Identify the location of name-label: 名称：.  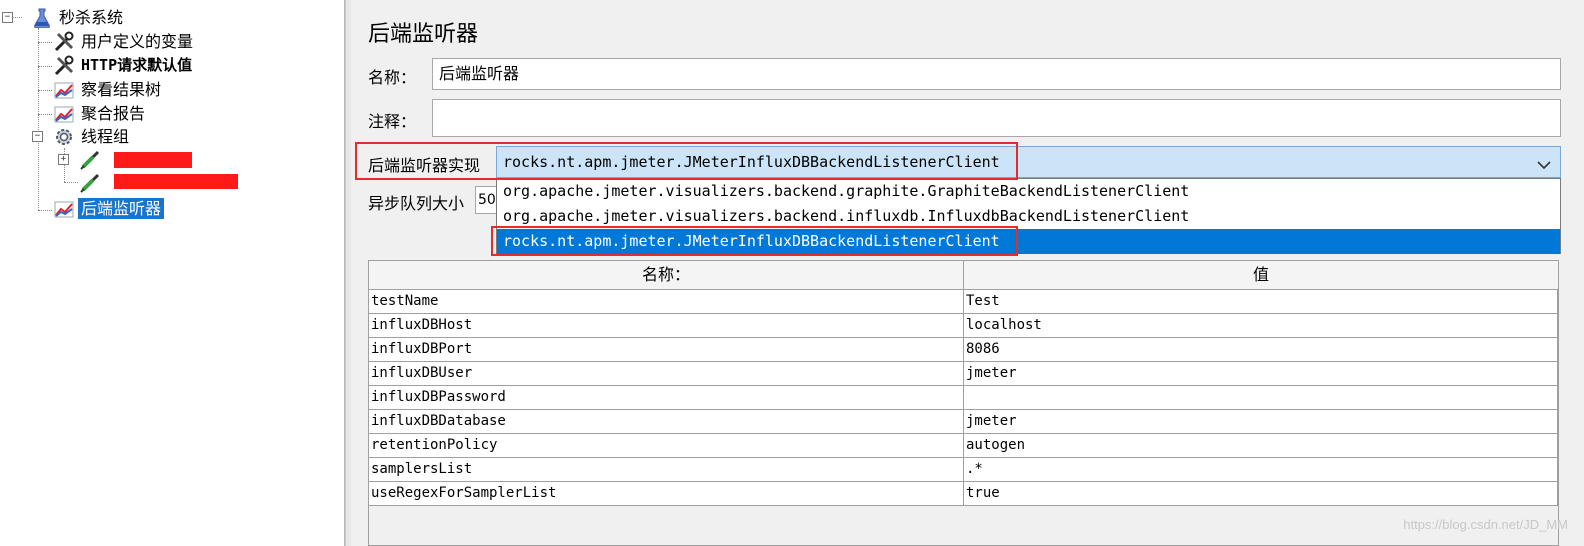
(392, 77).